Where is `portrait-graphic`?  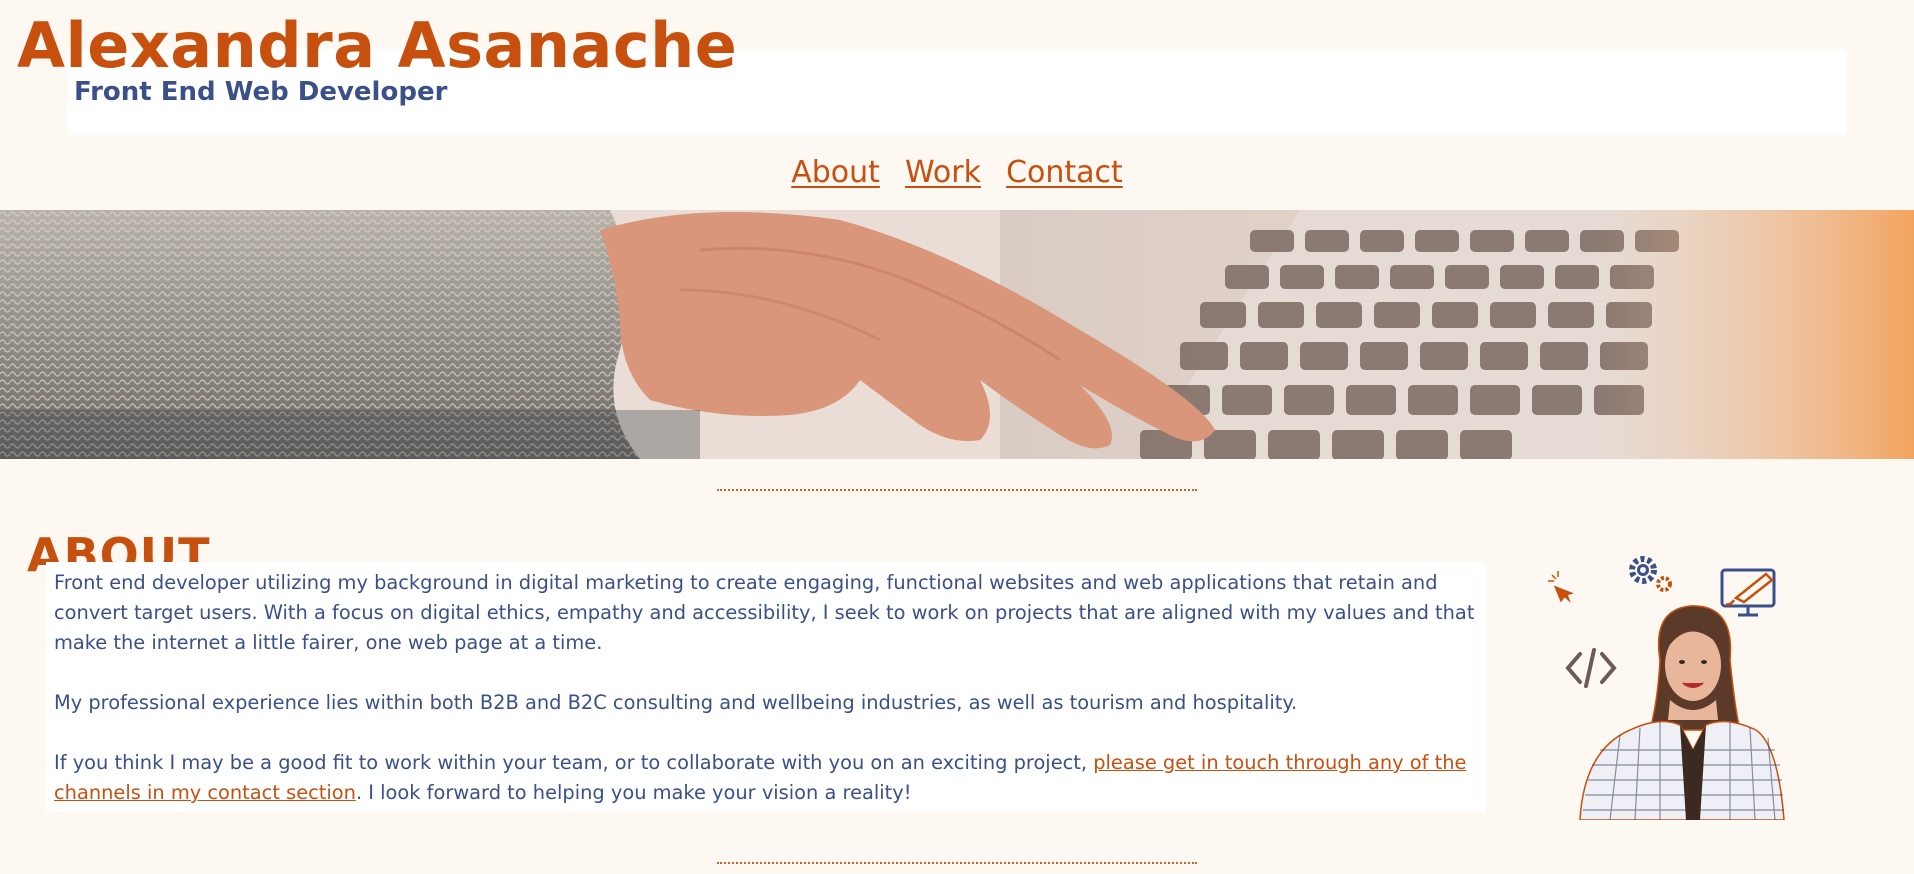 portrait-graphic is located at coordinates (1666, 688).